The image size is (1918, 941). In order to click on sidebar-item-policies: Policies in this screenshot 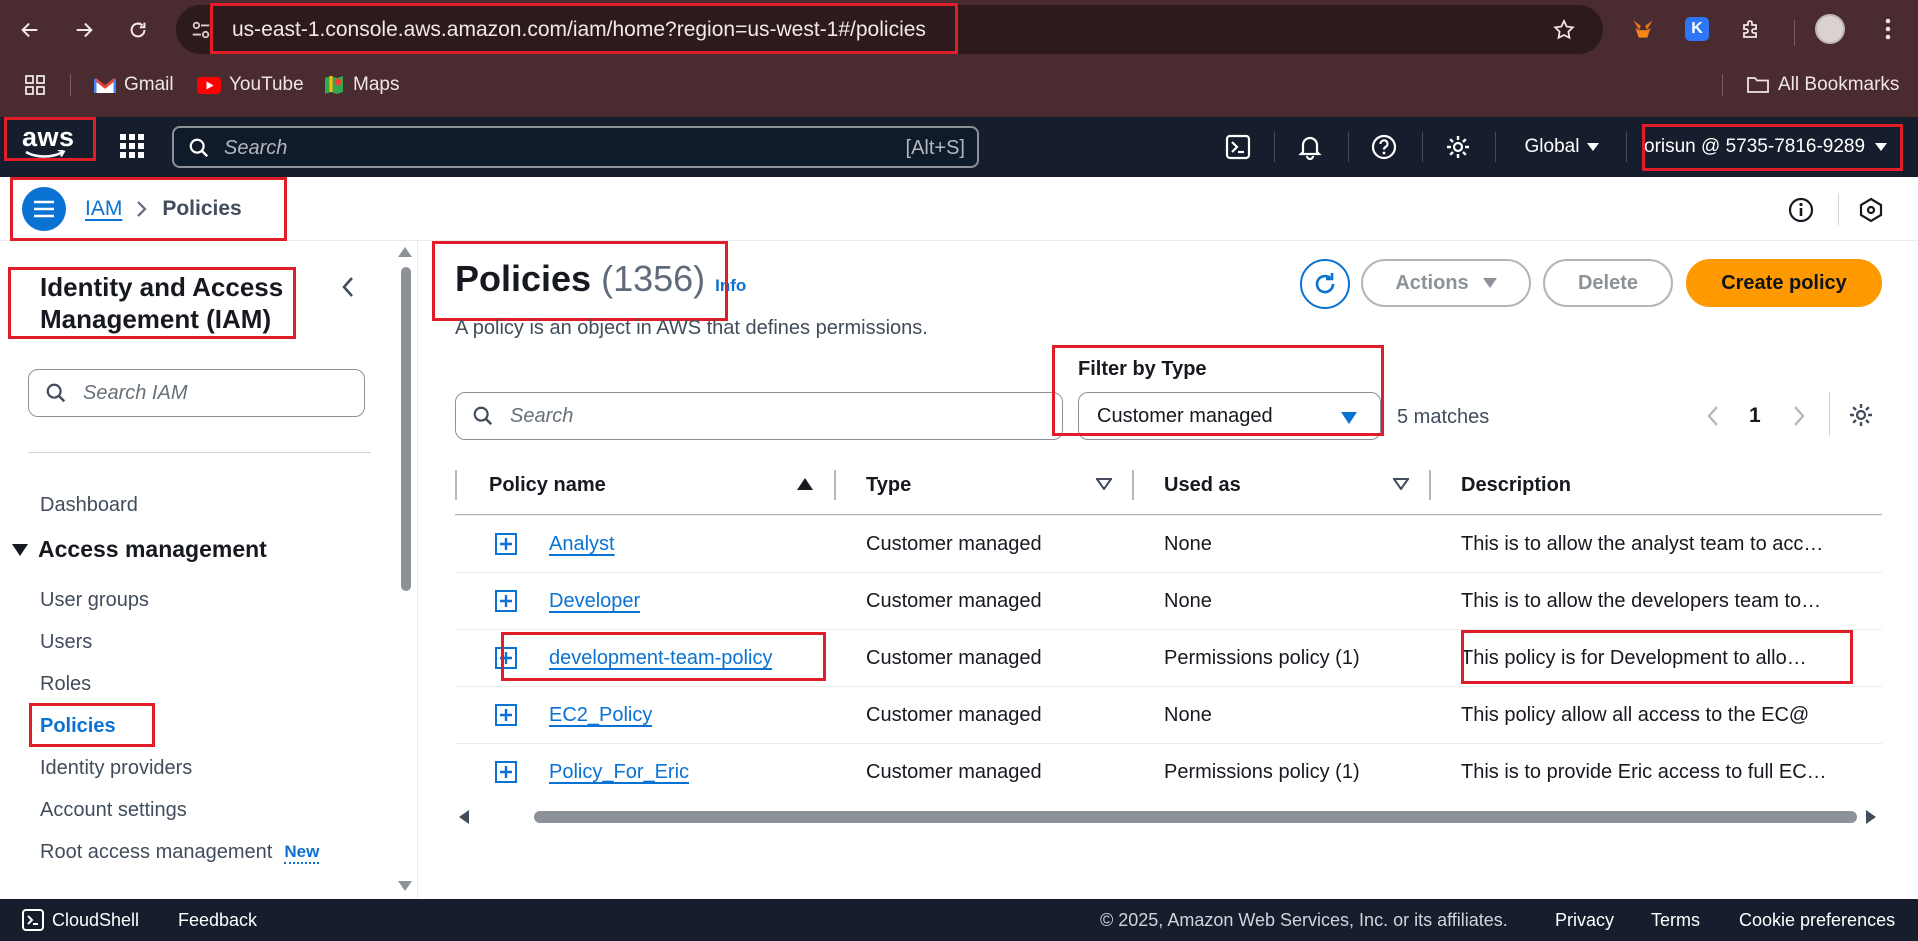, I will do `click(78, 726)`.